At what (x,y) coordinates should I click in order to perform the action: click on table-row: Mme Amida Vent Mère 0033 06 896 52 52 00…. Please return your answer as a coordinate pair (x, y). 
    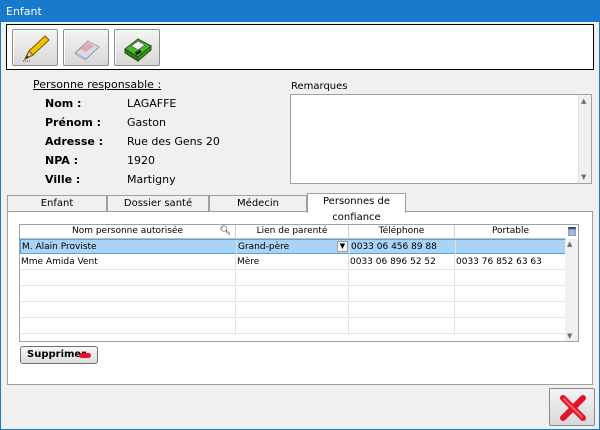
    Looking at the image, I should click on (293, 262).